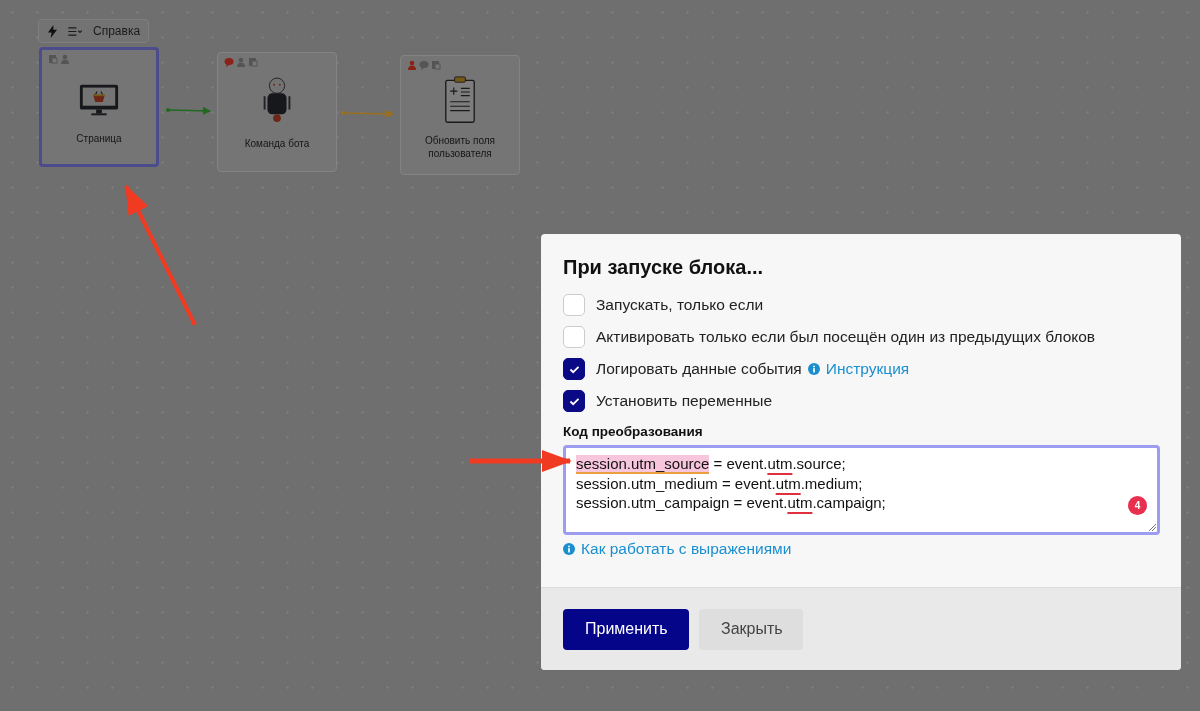 The width and height of the screenshot is (1200, 711). I want to click on code-line: session.utm_campaign = event.utm.campaign;, so click(731, 503).